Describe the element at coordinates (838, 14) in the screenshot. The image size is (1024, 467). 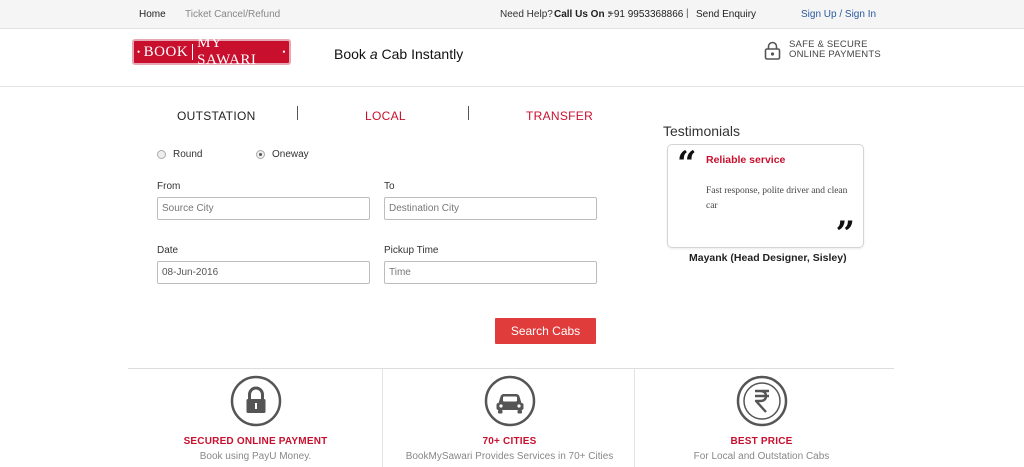
I see `signin-link: Sign Up / Sign In` at that location.